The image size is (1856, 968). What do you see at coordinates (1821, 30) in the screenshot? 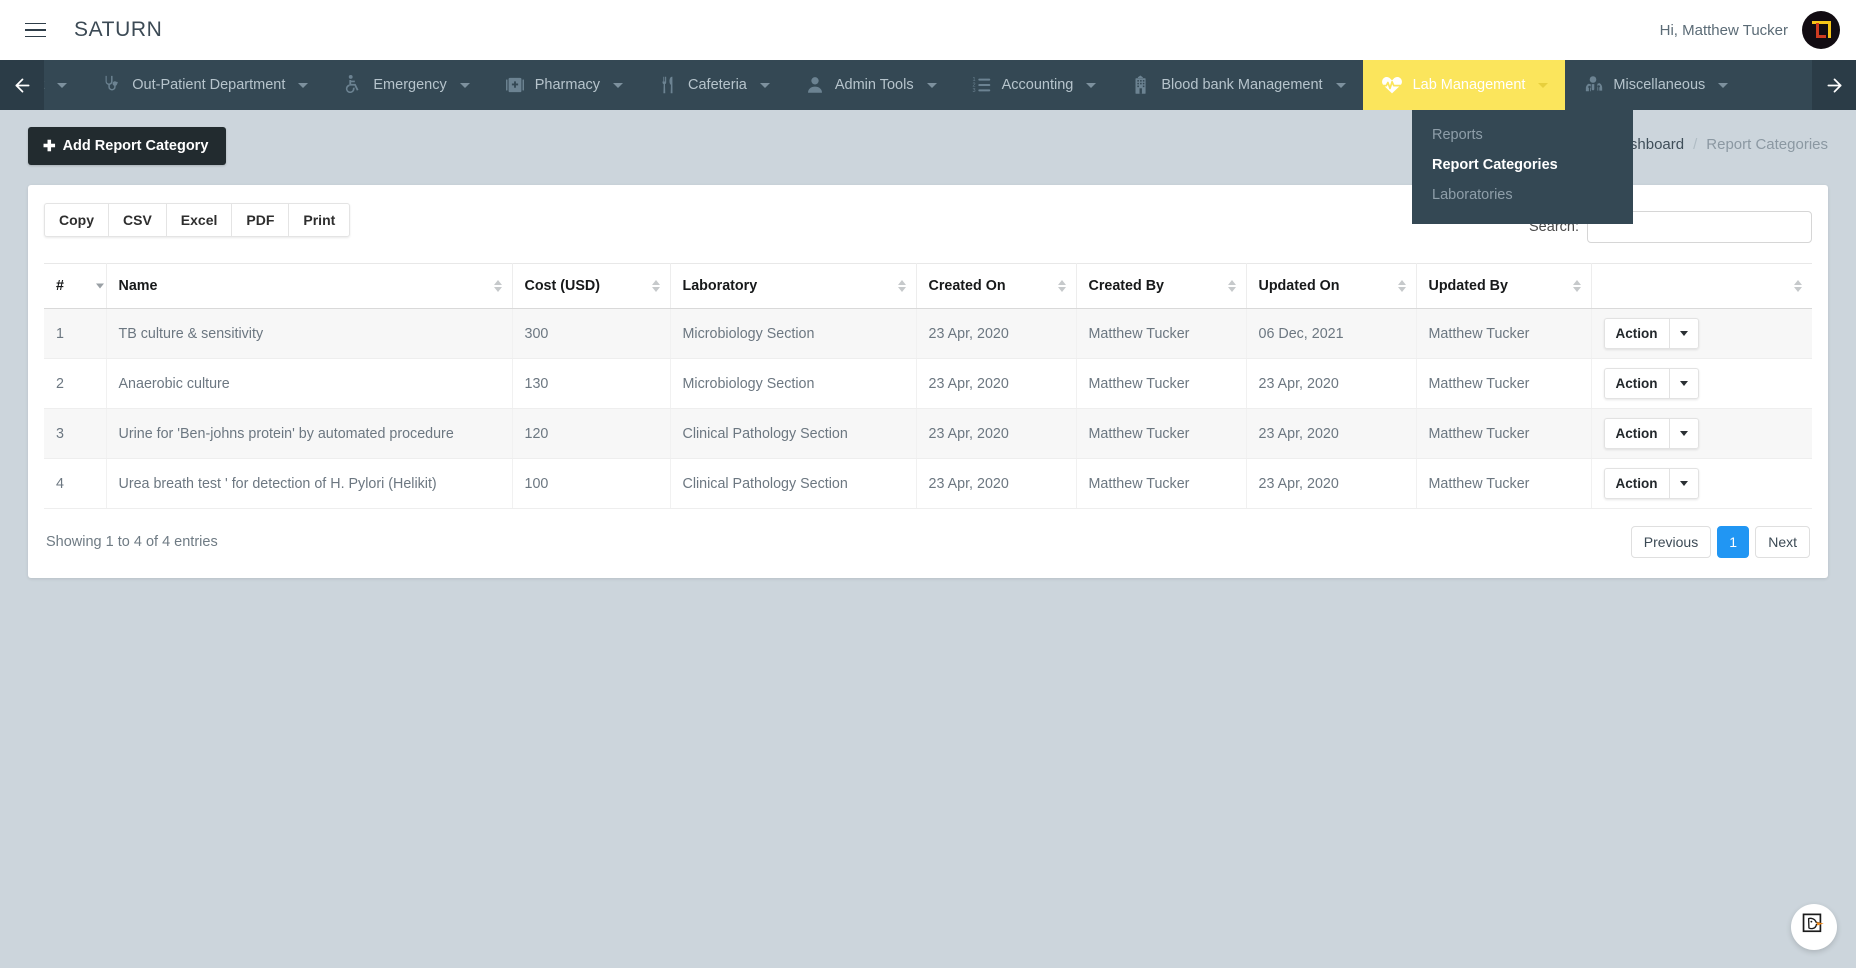
I see `avatar` at bounding box center [1821, 30].